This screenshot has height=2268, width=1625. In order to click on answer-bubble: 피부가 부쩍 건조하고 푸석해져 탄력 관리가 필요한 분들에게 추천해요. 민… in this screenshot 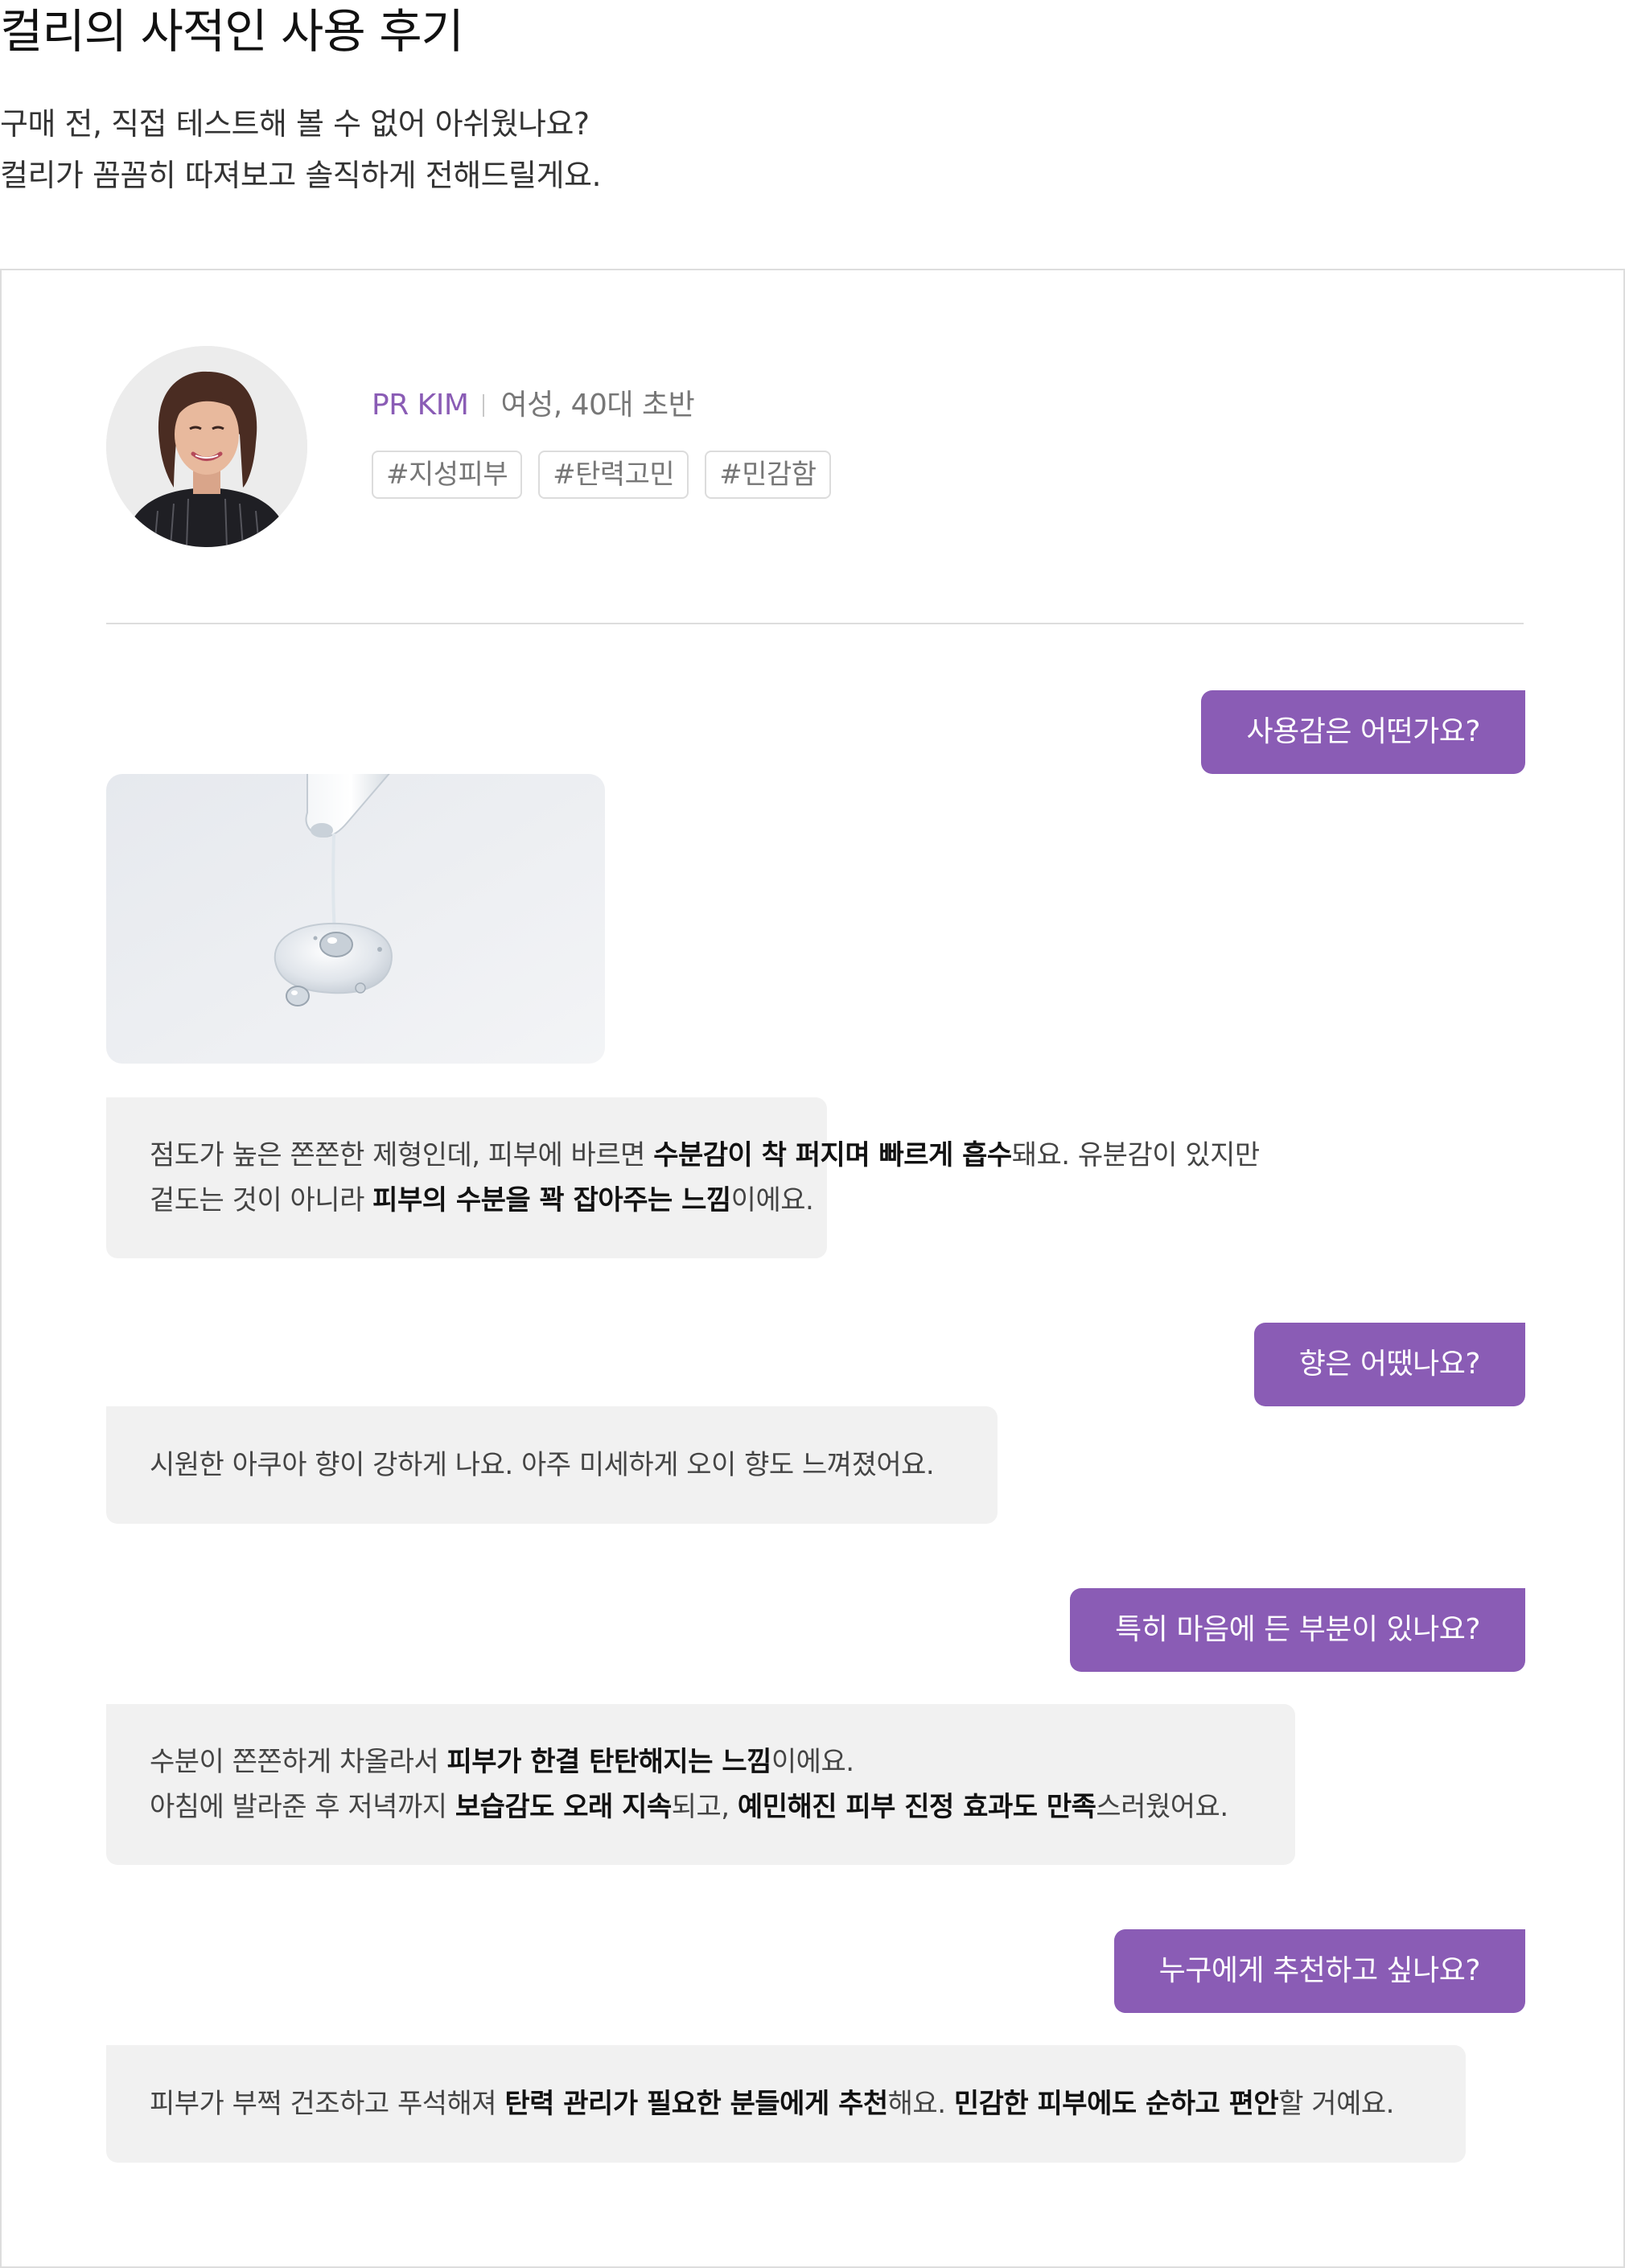, I will do `click(786, 2104)`.